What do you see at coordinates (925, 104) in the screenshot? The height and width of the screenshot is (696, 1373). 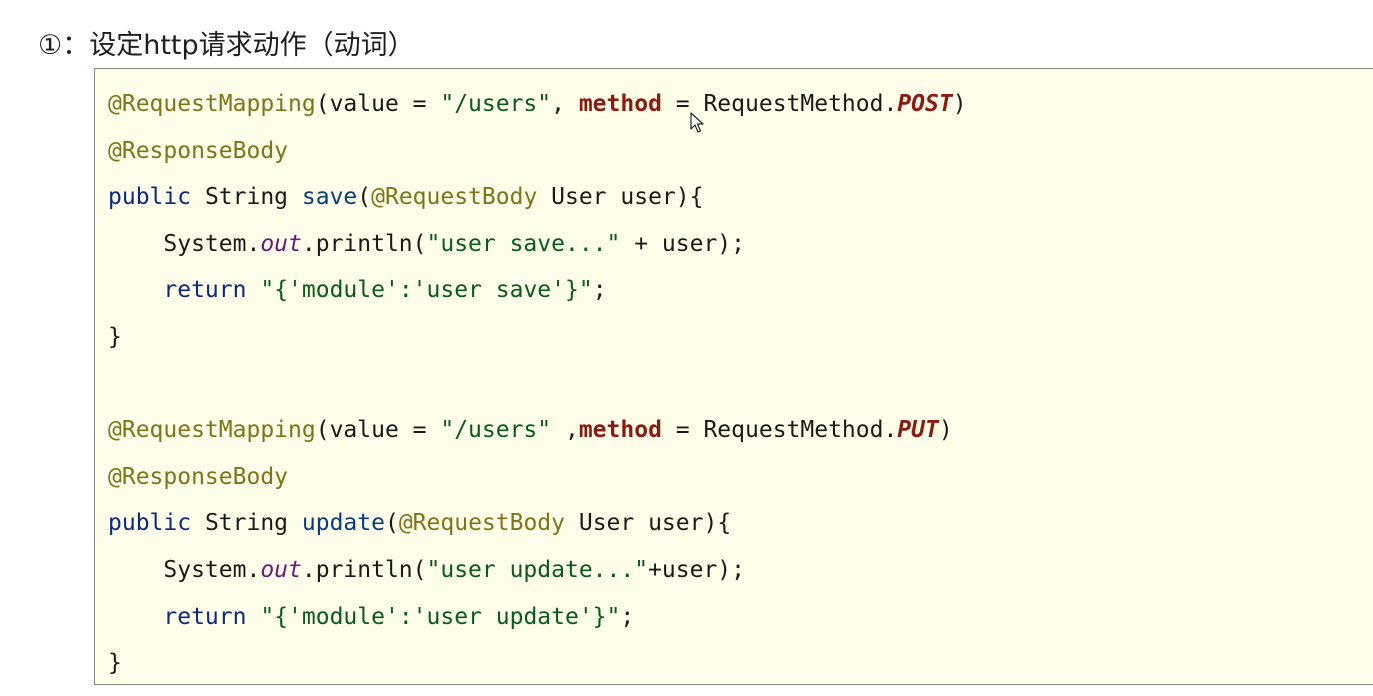 I see `constant-token: POST` at bounding box center [925, 104].